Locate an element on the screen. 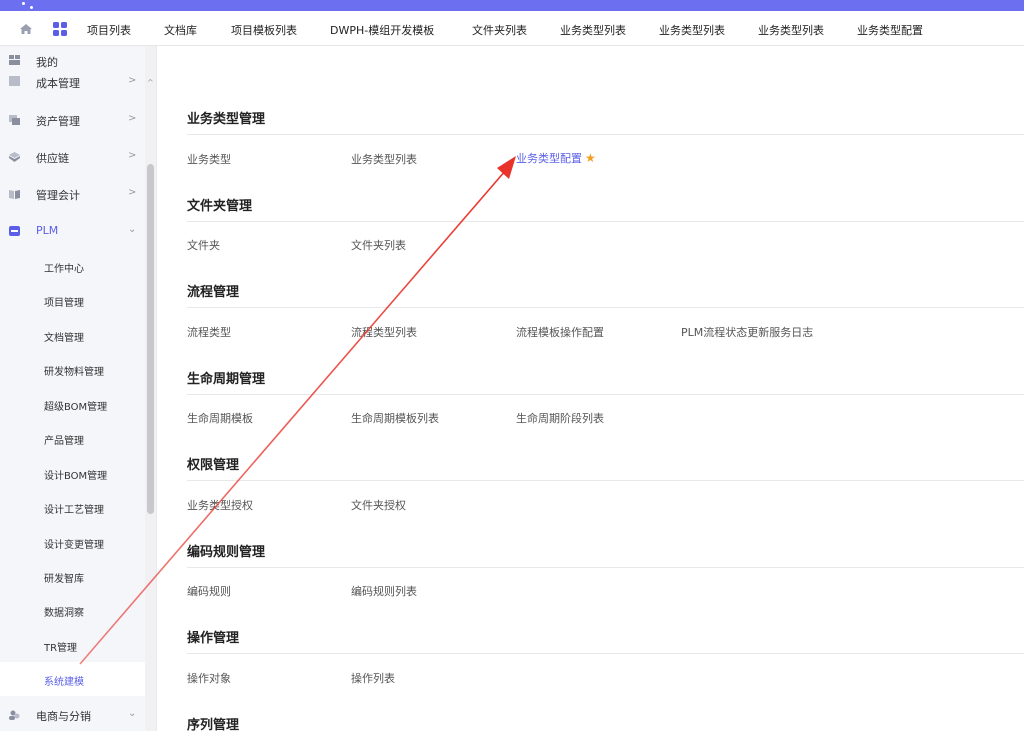 This screenshot has width=1024, height=733. menu-link: 操作列表 is located at coordinates (373, 678).